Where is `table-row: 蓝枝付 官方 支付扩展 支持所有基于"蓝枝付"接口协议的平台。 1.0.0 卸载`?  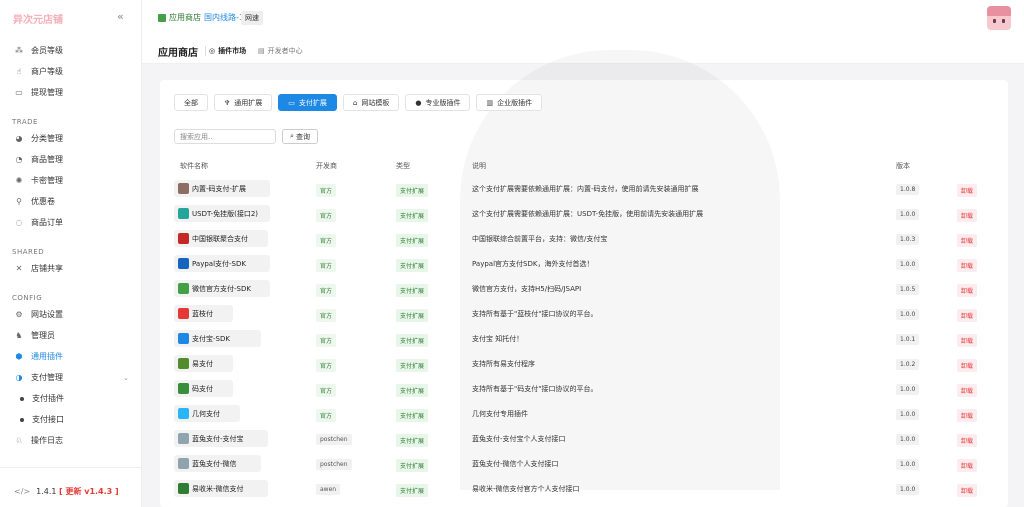
table-row: 蓝枝付 官方 支付扩展 支持所有基于"蓝枝付"接口协议的平台。 1.0.0 卸载 is located at coordinates (584, 313).